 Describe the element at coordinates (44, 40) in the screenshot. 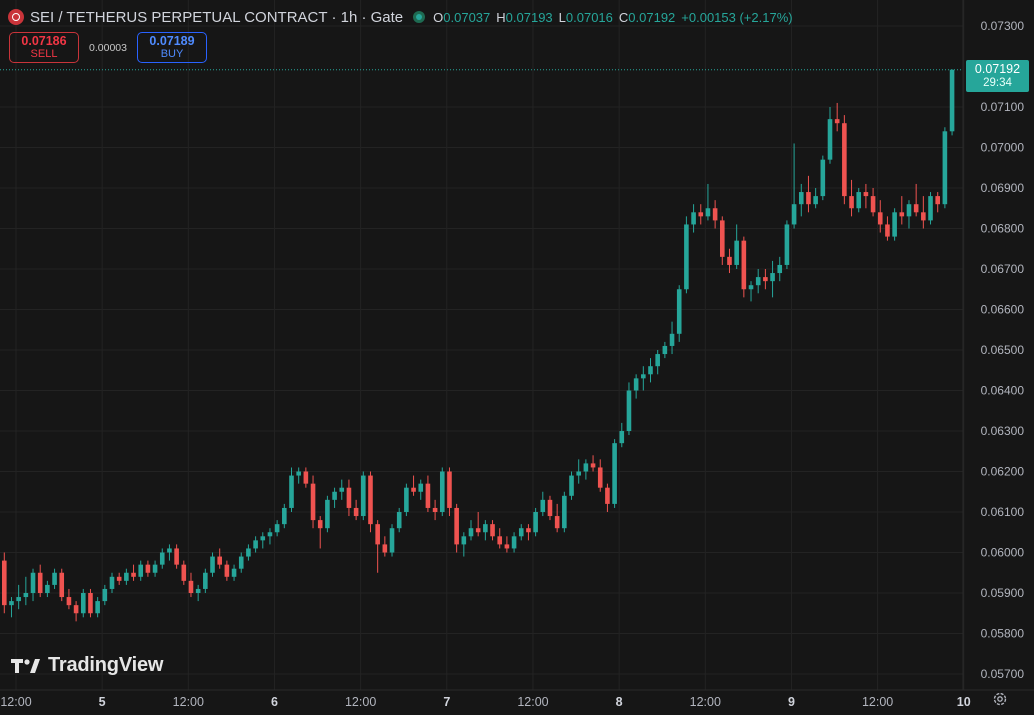

I see `sell-price: 0.07186` at that location.